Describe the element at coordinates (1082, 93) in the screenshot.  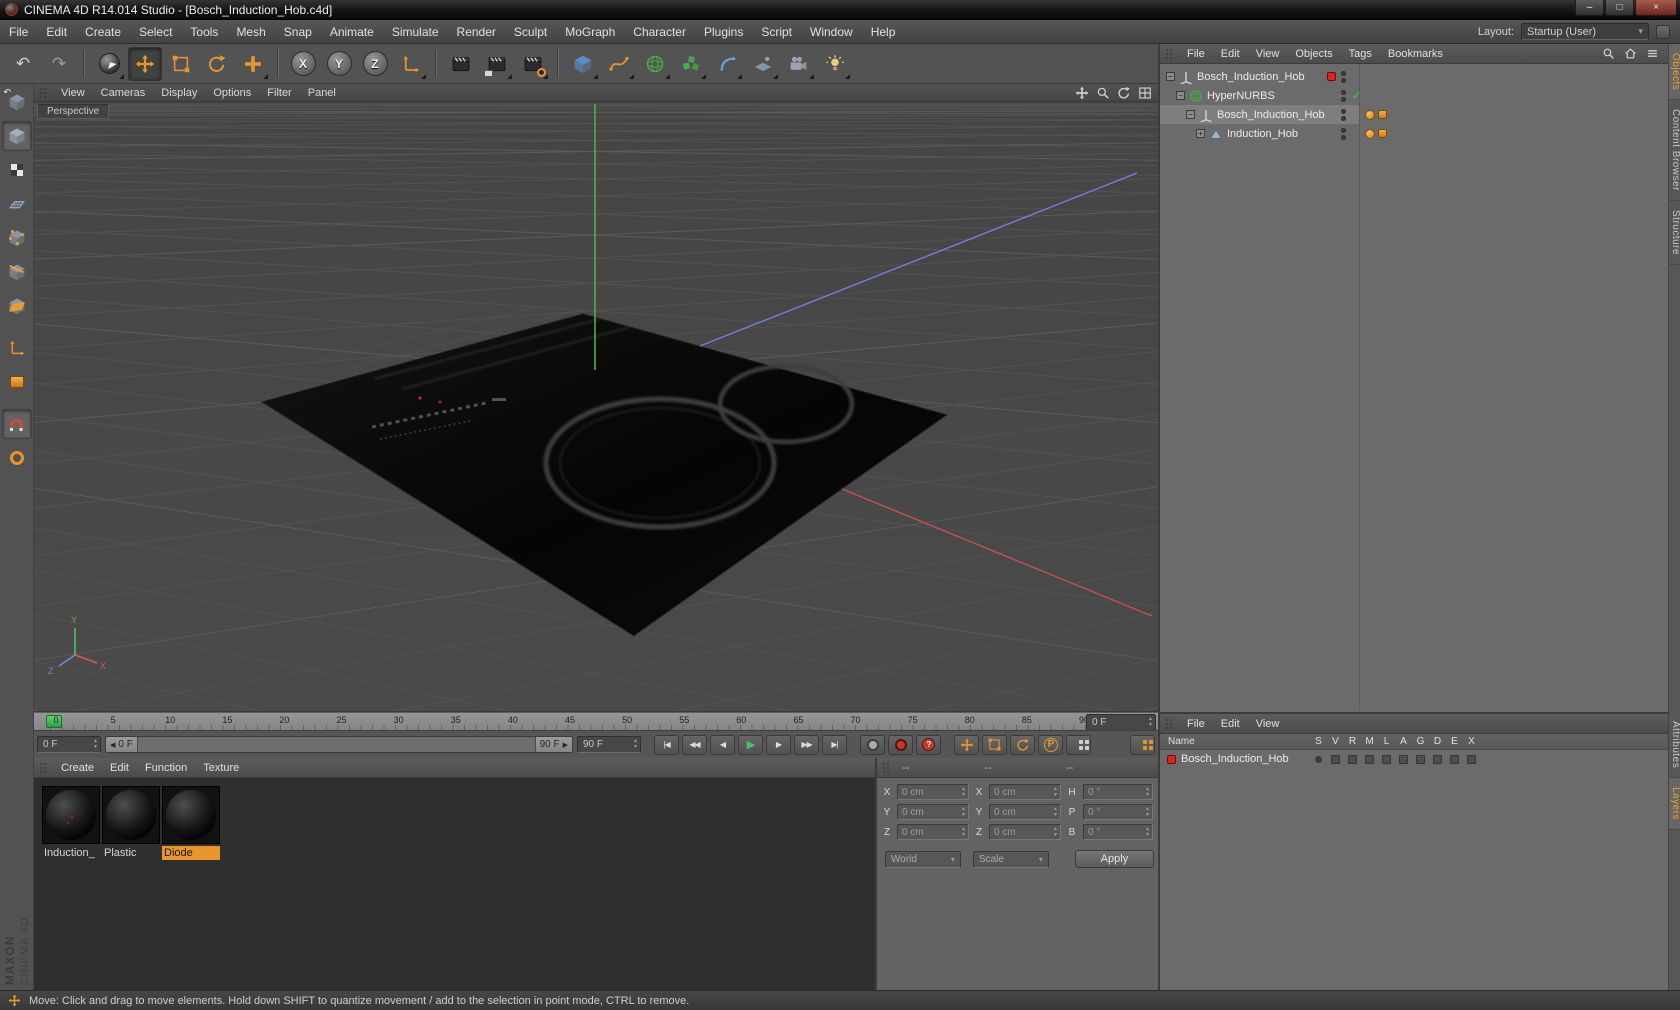
I see `pan-view-icon` at that location.